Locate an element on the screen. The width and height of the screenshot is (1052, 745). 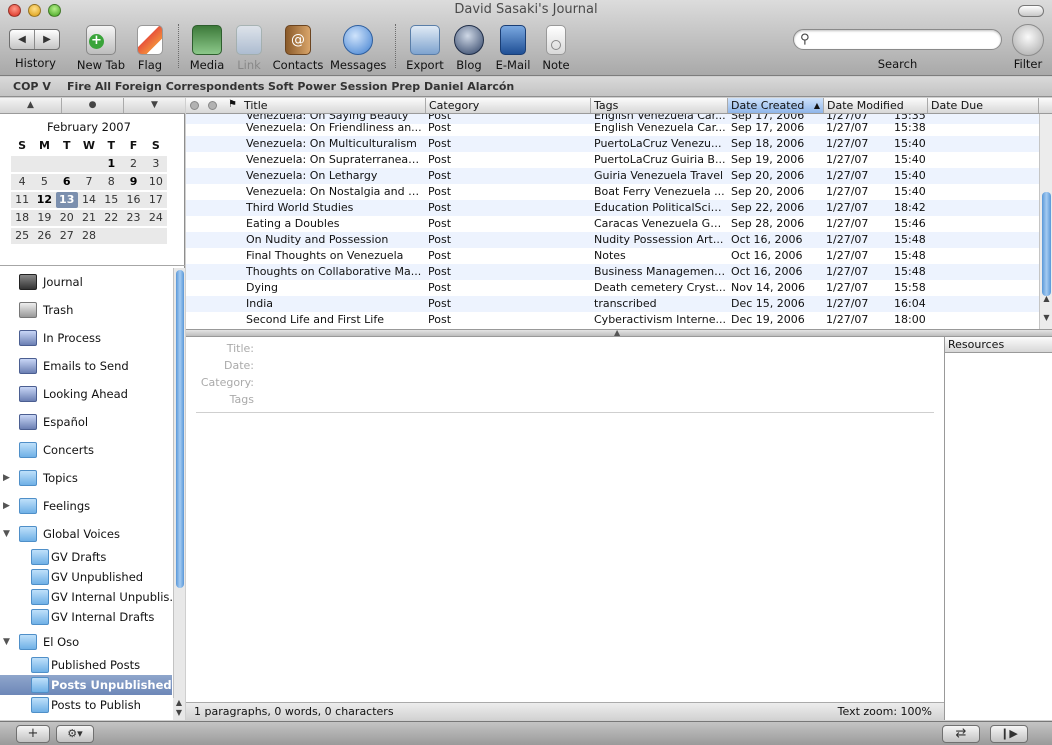
calendar-day: 20 is located at coordinates (67, 218).